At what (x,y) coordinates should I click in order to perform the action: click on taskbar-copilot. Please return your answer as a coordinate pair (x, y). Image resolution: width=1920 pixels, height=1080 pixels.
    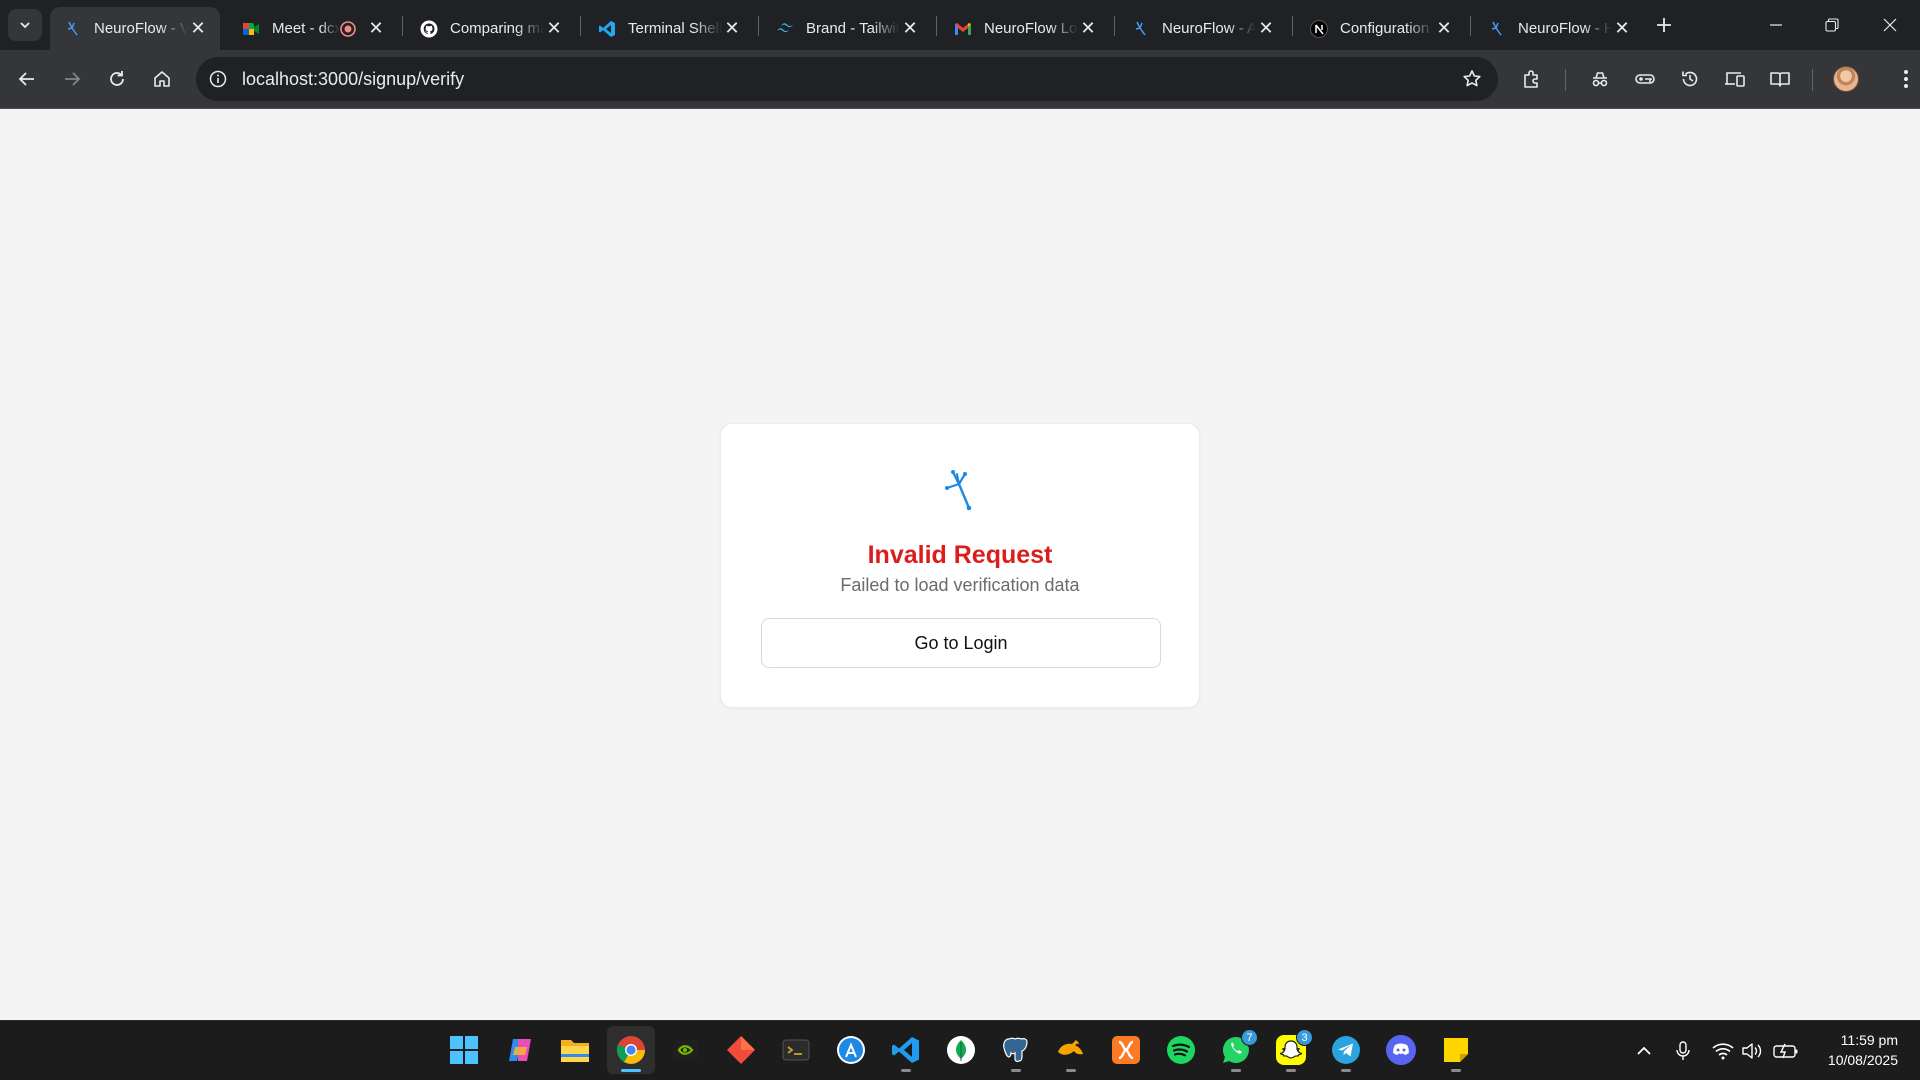
    Looking at the image, I should click on (520, 1050).